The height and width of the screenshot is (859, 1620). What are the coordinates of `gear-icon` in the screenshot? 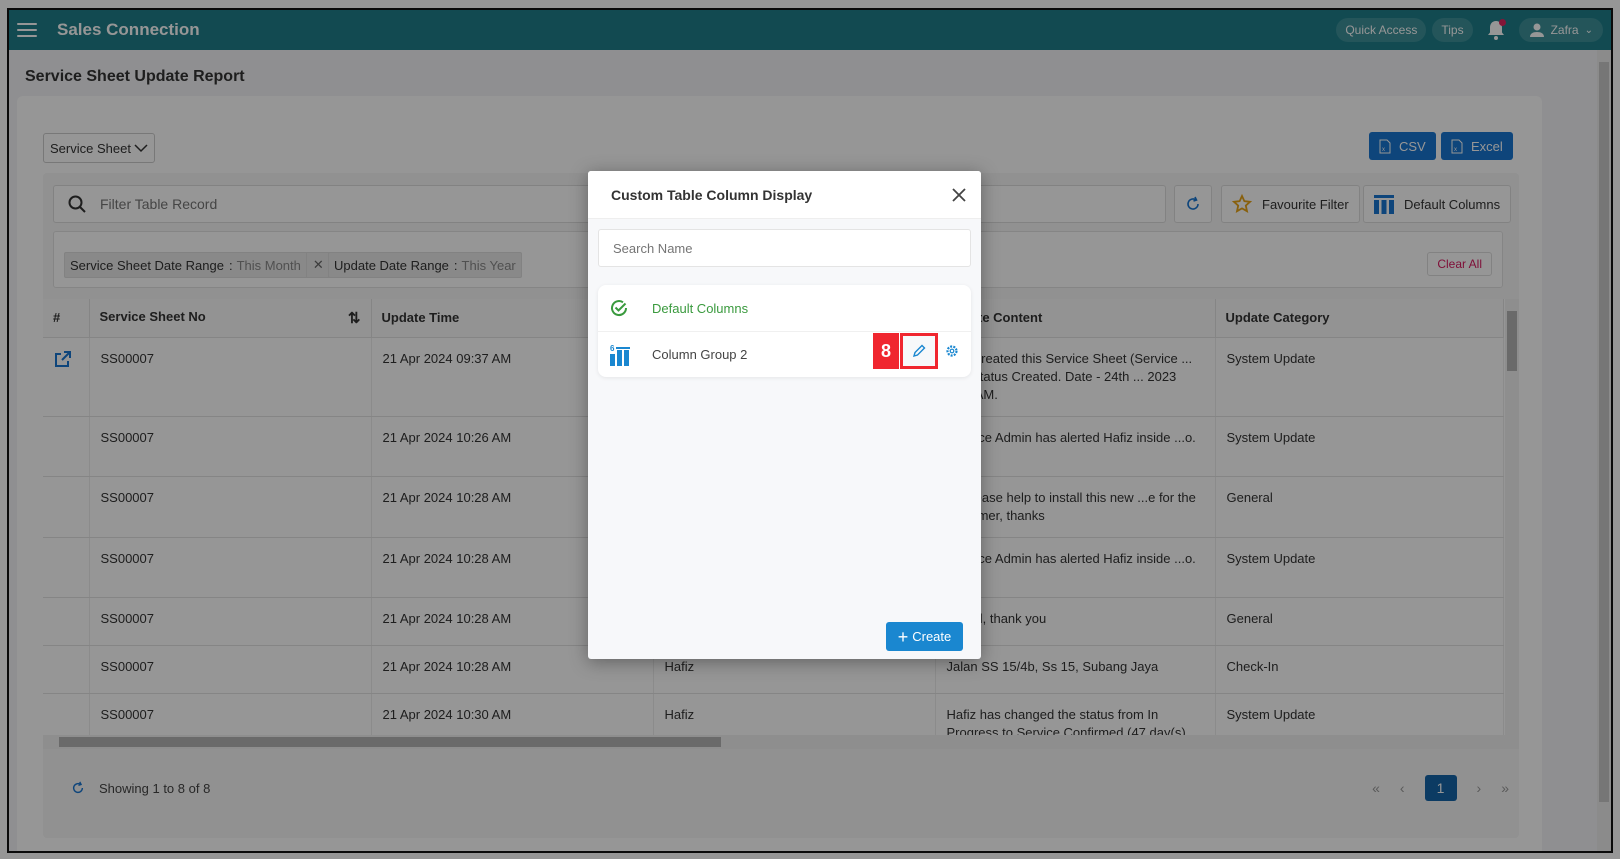 It's located at (952, 351).